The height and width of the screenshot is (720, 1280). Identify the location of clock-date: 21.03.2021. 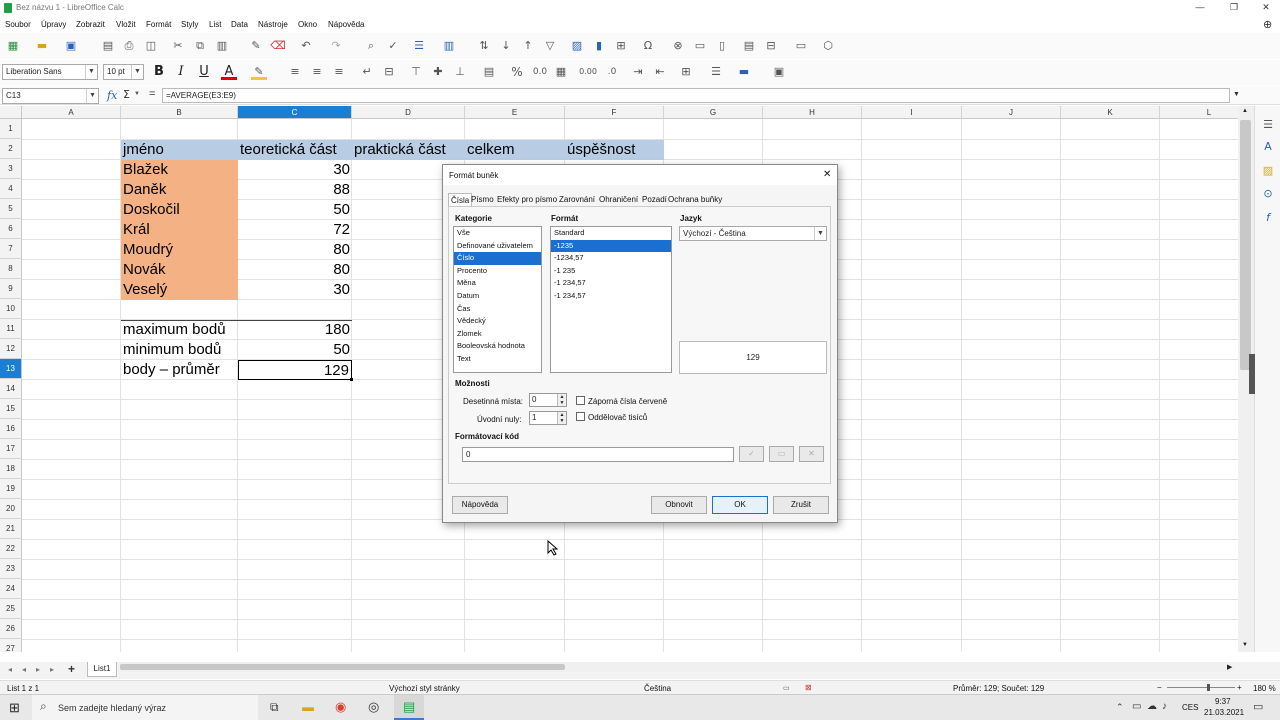
(1224, 712).